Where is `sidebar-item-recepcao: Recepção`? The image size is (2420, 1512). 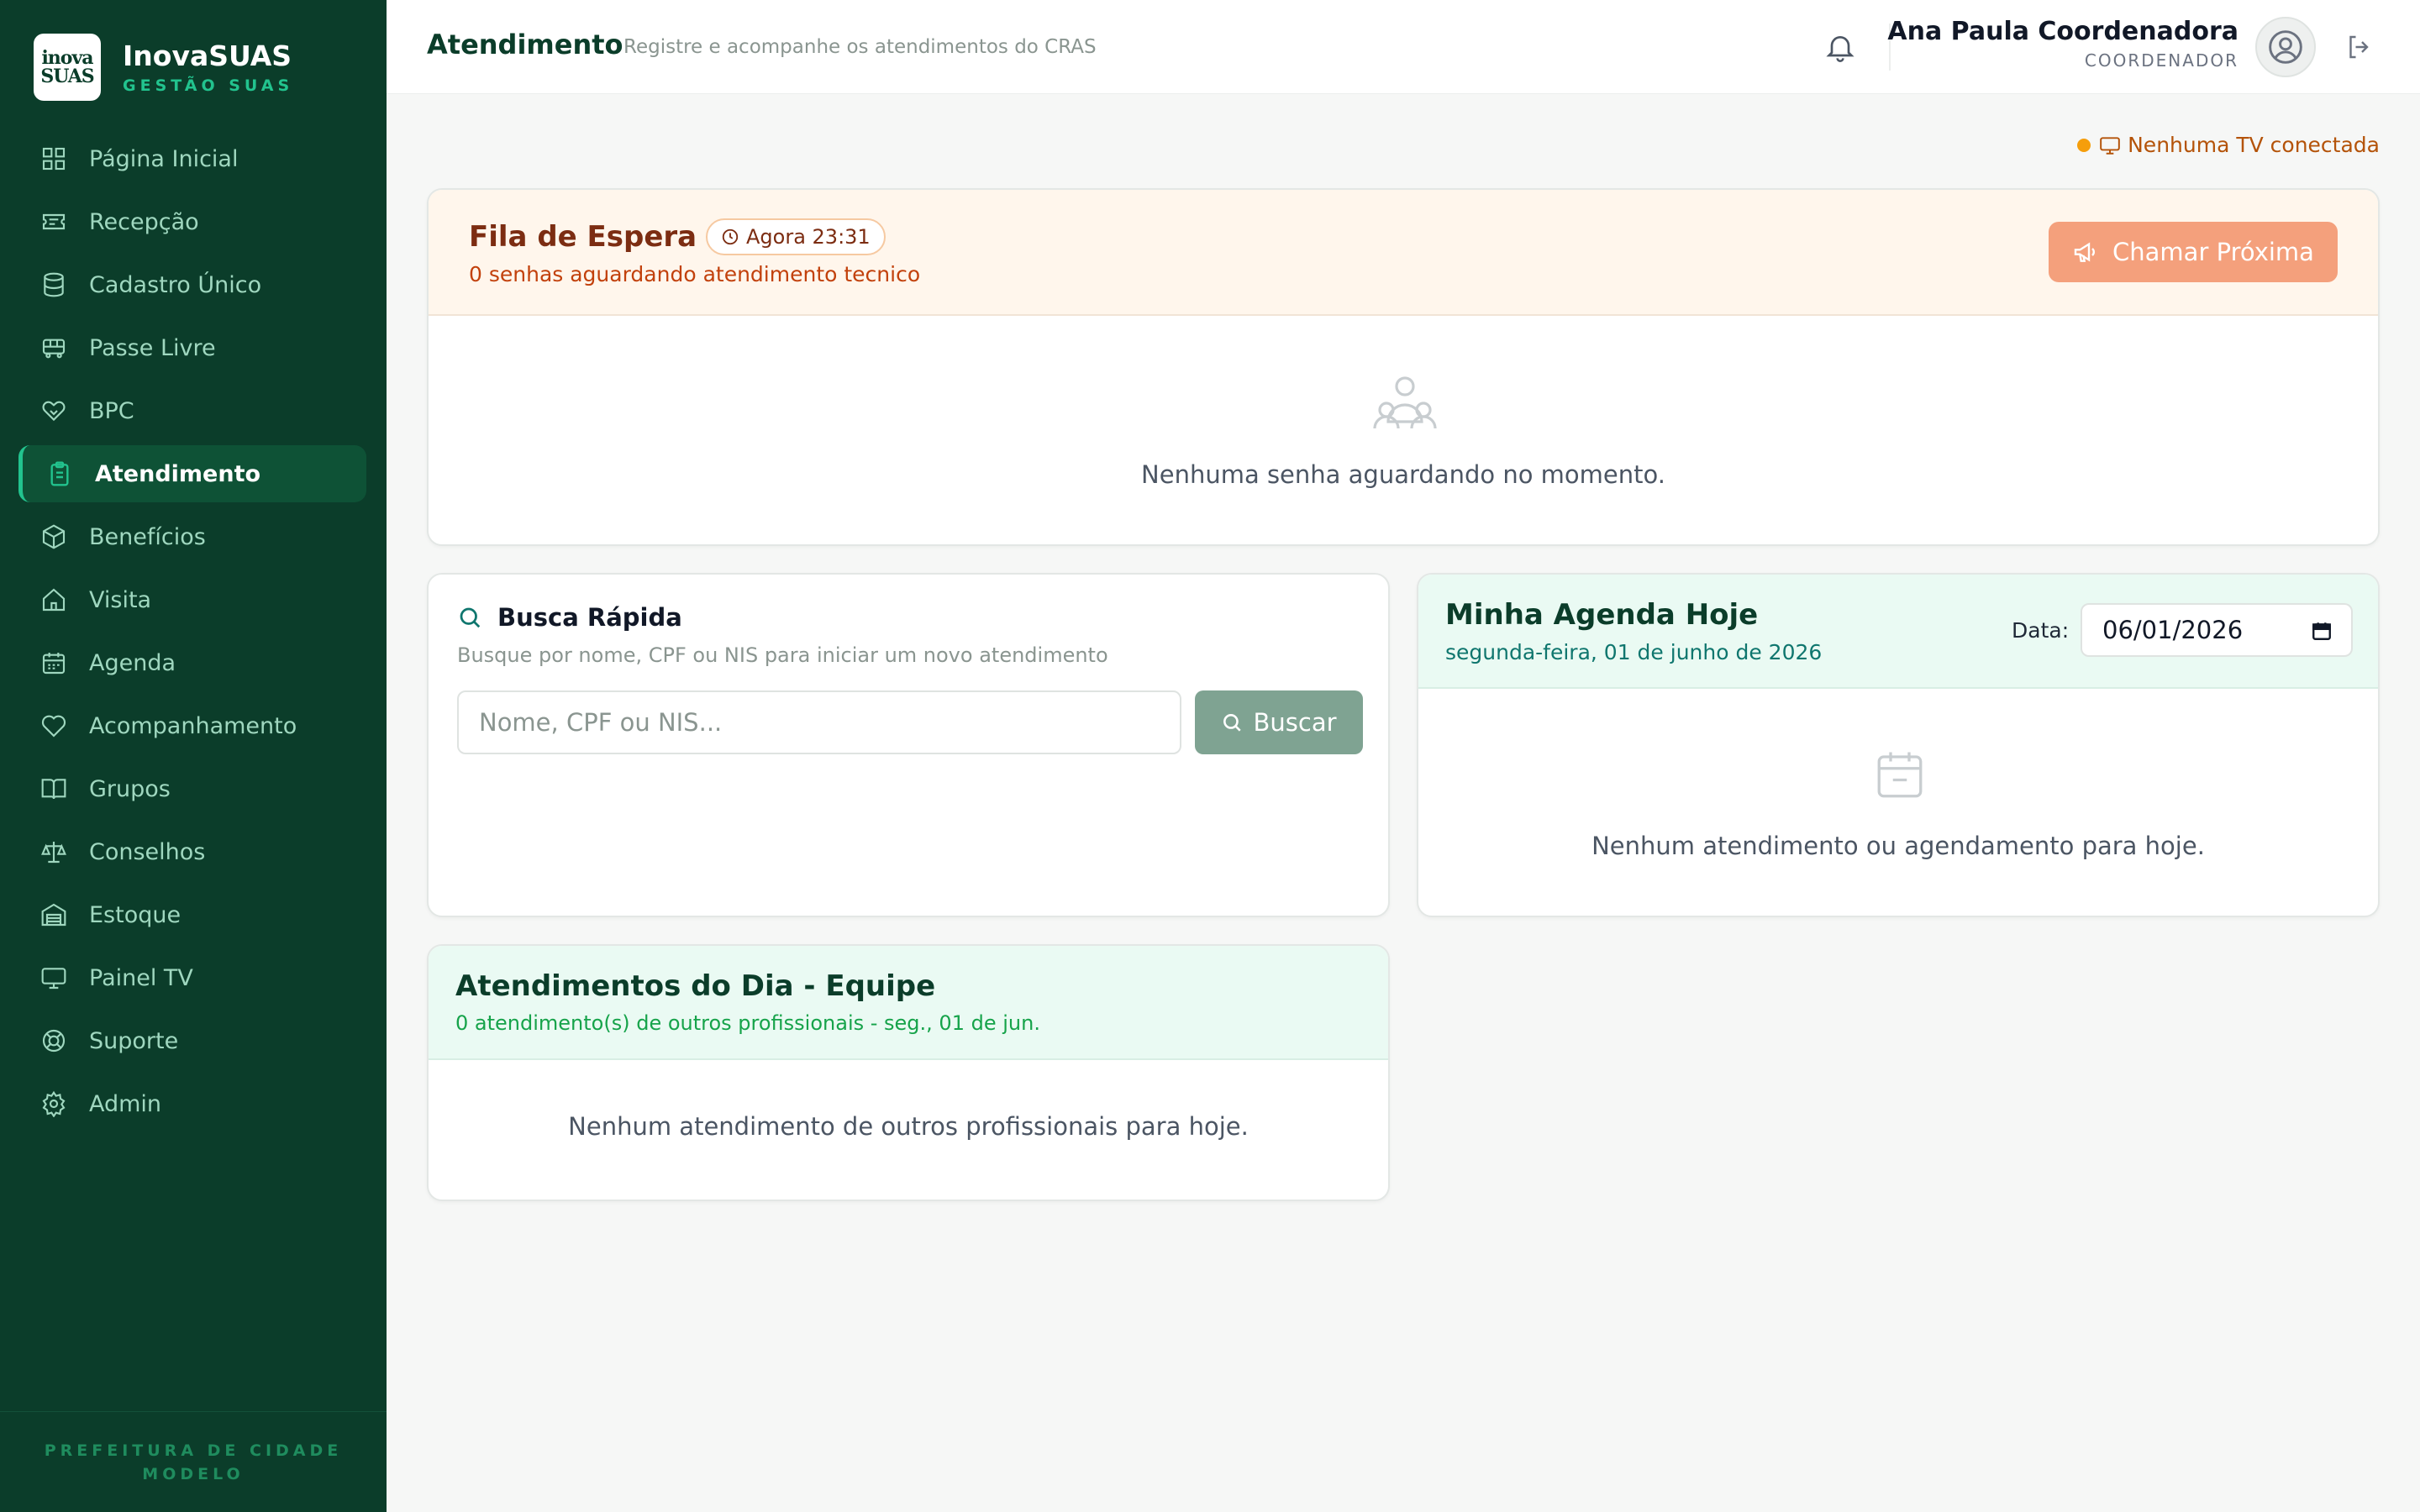 sidebar-item-recepcao: Recepção is located at coordinates (192, 221).